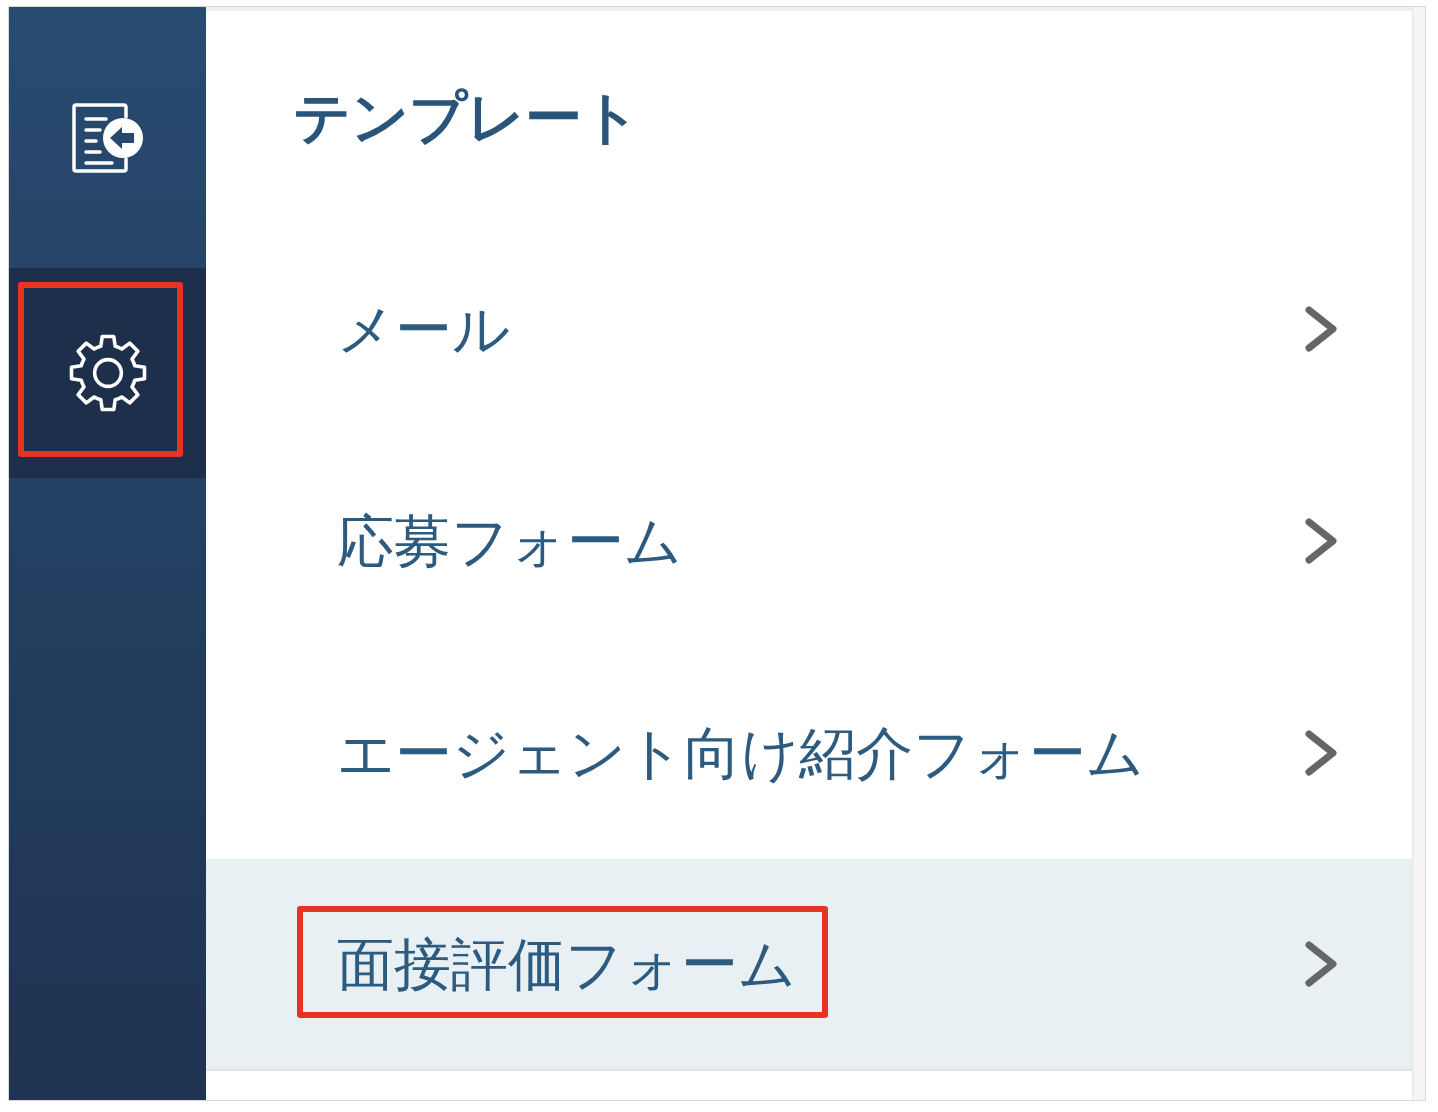 The width and height of the screenshot is (1438, 1112). Describe the element at coordinates (466, 117) in the screenshot. I see `page-title: テンプレート` at that location.